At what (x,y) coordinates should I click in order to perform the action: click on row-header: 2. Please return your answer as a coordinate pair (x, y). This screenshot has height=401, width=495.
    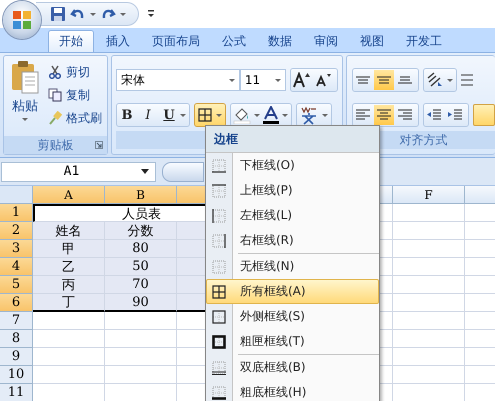
    Looking at the image, I should click on (16, 231).